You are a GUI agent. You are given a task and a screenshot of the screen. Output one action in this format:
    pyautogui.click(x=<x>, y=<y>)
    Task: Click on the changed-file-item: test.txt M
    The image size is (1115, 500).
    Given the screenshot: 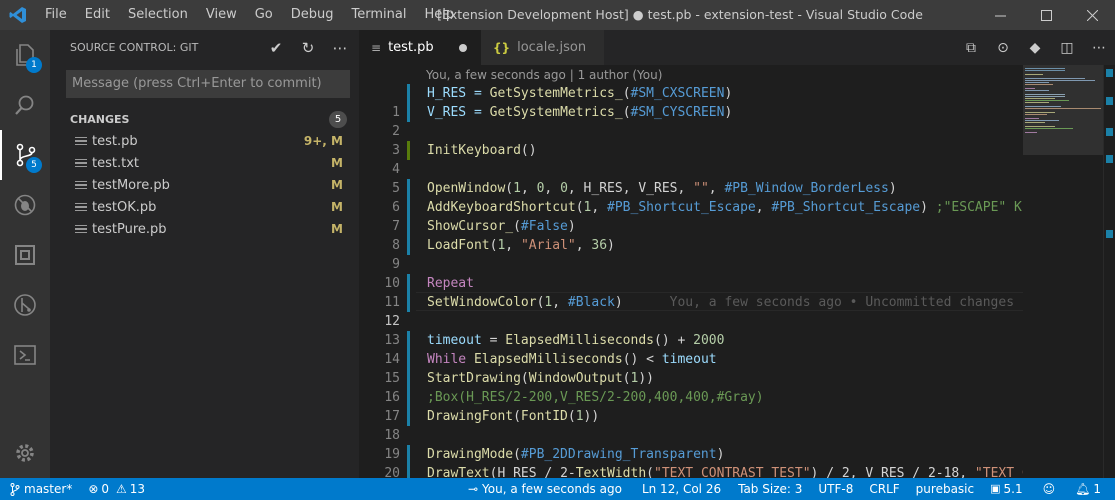 What is the action you would take?
    pyautogui.click(x=204, y=163)
    